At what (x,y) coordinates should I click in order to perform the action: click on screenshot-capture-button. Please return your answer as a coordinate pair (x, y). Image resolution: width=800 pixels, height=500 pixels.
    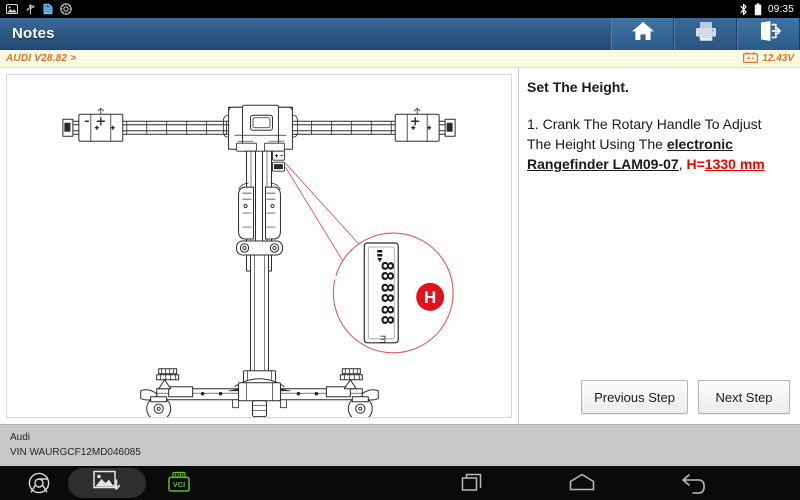
    Looking at the image, I should click on (107, 483).